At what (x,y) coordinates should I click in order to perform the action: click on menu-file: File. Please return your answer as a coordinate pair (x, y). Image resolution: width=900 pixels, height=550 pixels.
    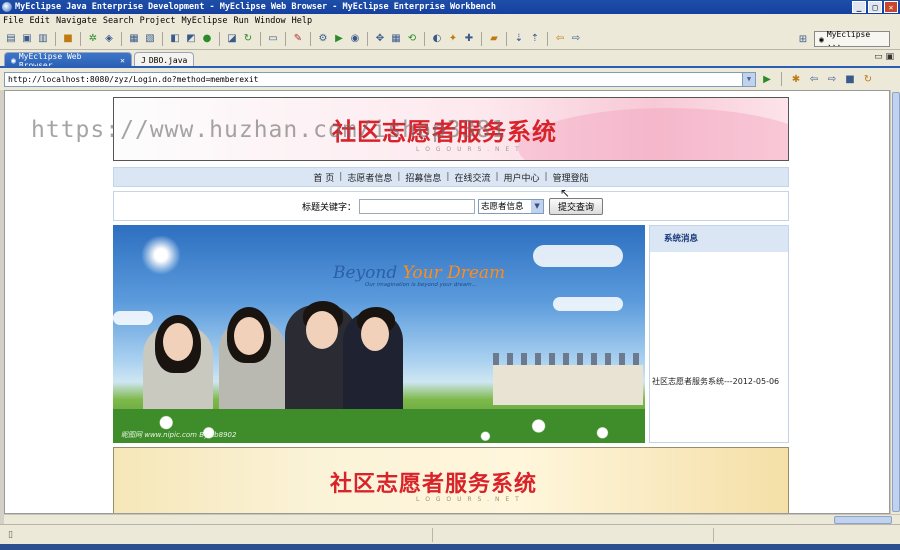
    Looking at the image, I should click on (13, 21).